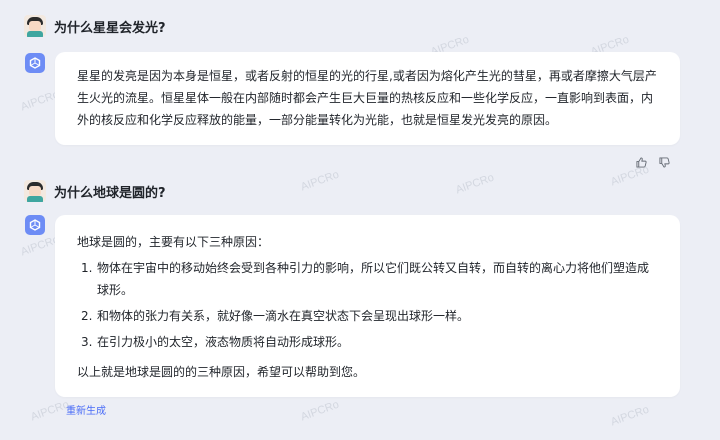 This screenshot has width=720, height=440. What do you see at coordinates (641, 162) in the screenshot?
I see `thumbs-up-icon` at bounding box center [641, 162].